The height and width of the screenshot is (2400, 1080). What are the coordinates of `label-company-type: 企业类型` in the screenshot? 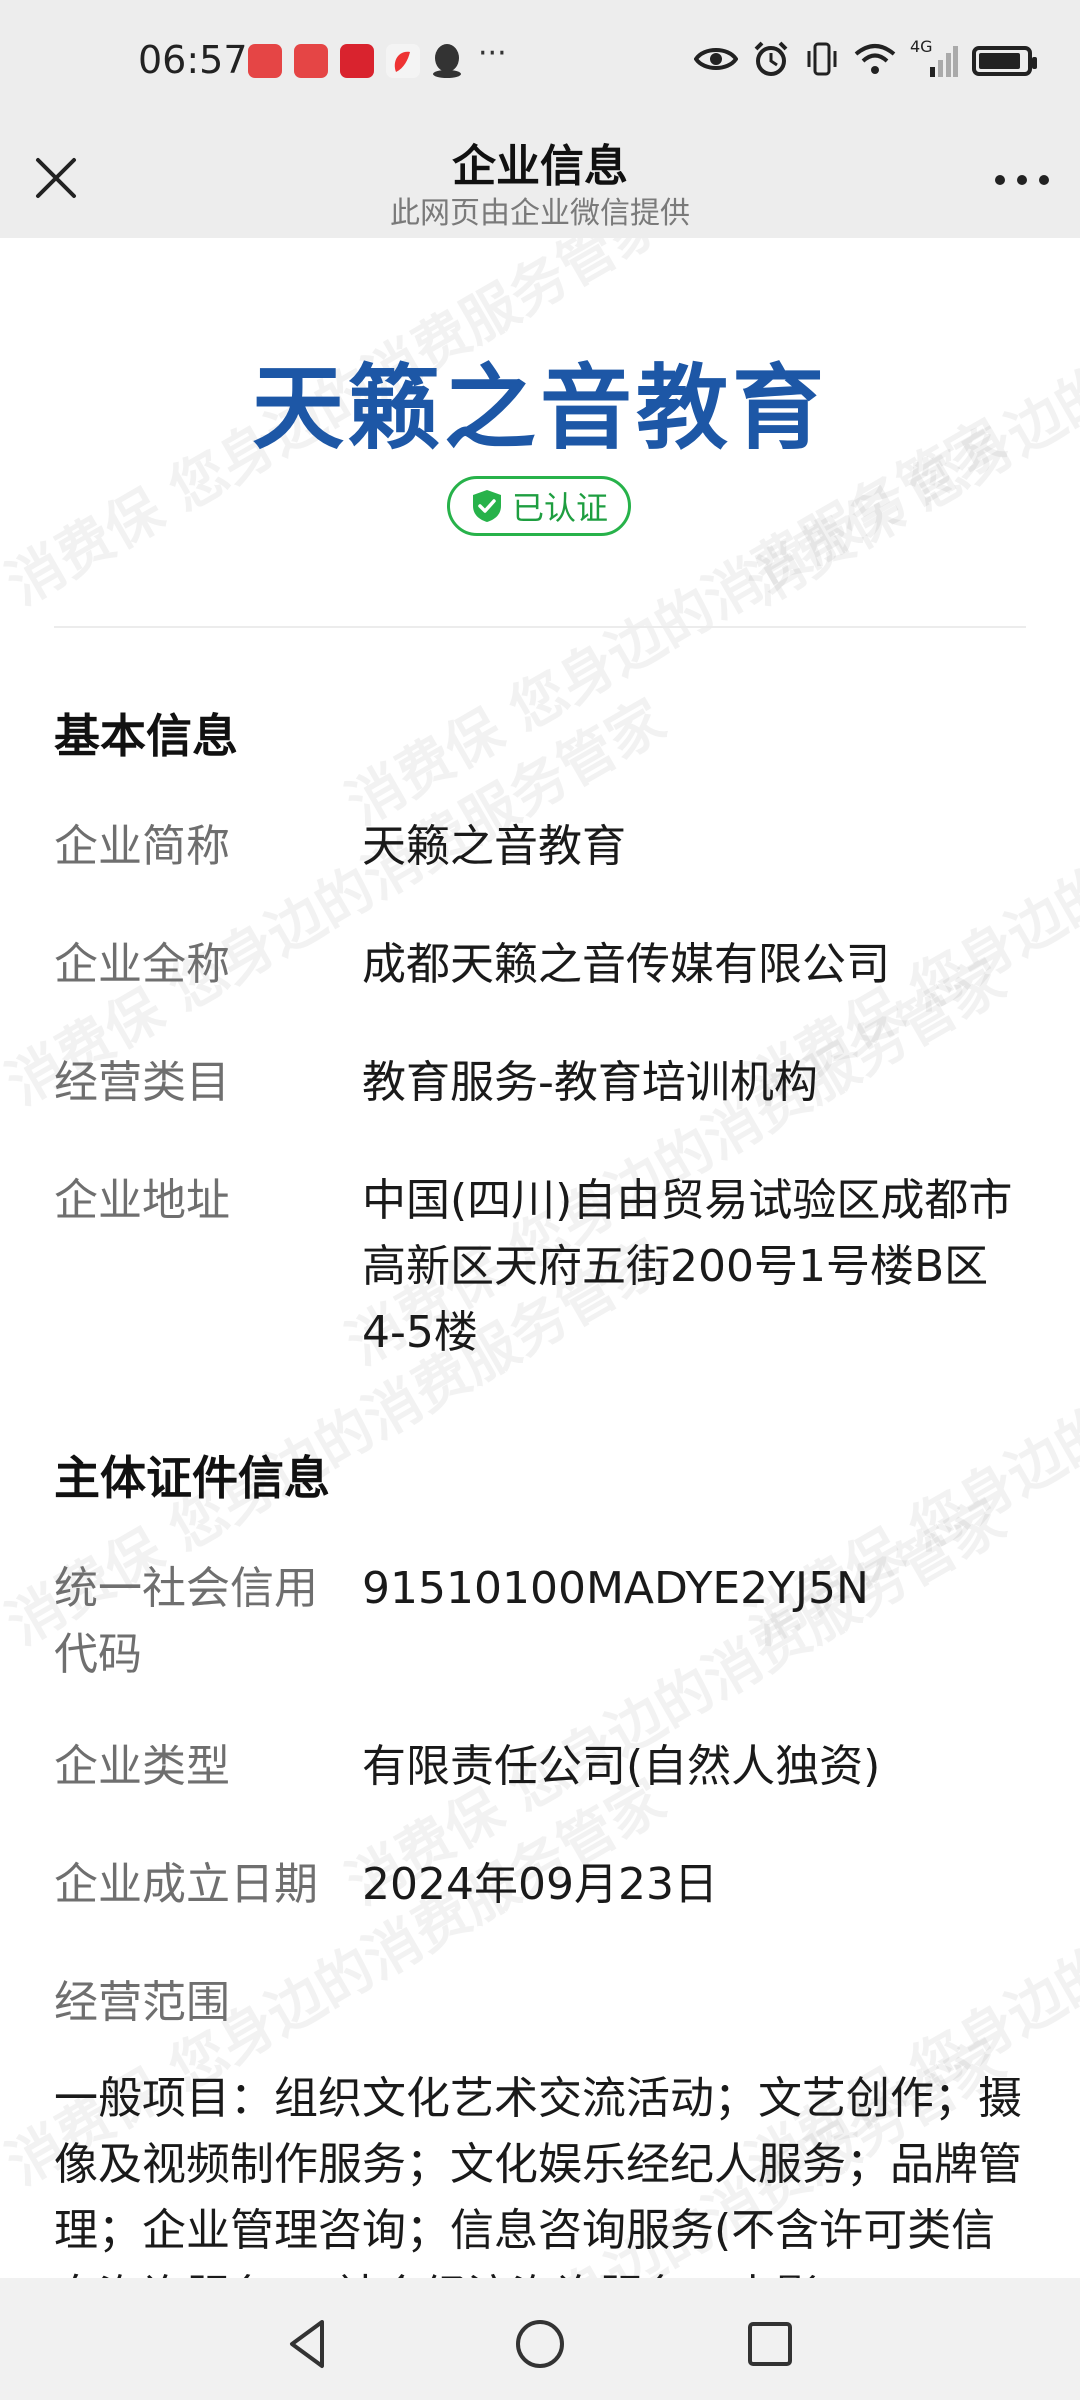 It's located at (142, 1766).